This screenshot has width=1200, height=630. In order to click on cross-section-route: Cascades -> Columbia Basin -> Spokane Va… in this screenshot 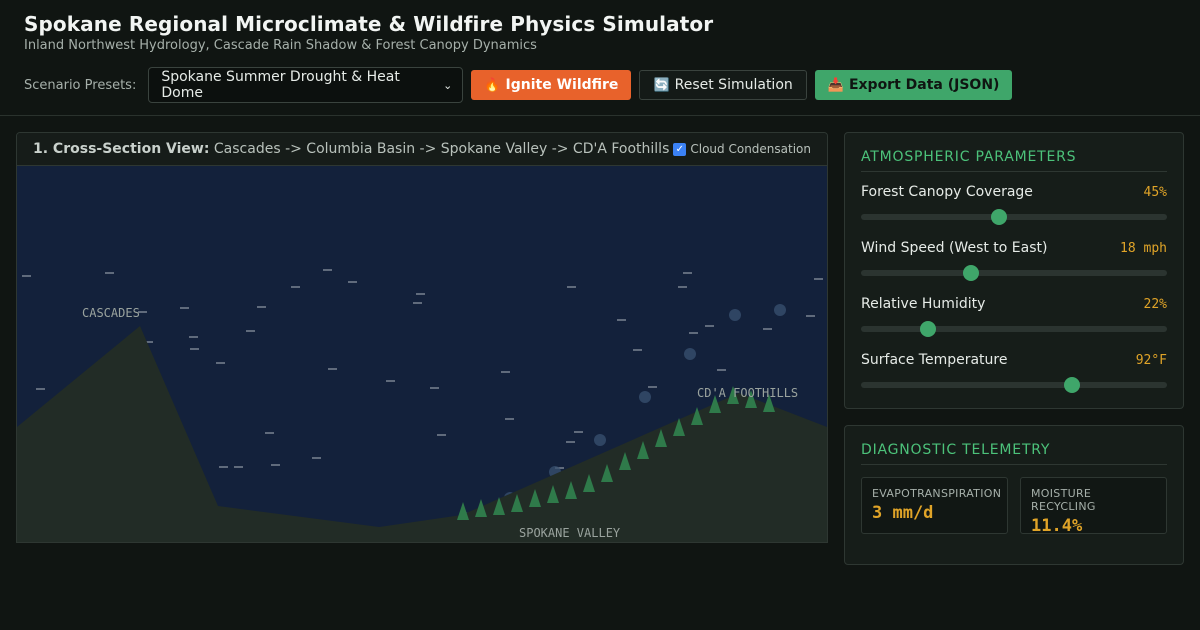, I will do `click(439, 149)`.